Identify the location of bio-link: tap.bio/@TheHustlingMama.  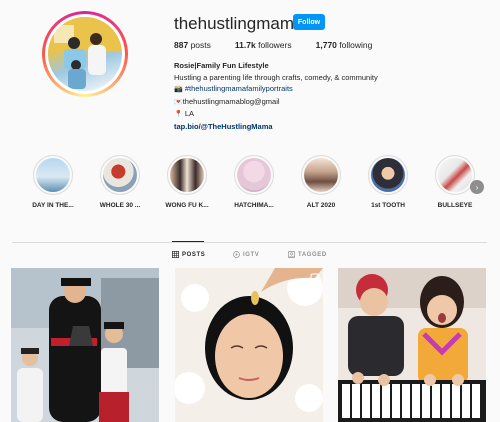
(276, 127).